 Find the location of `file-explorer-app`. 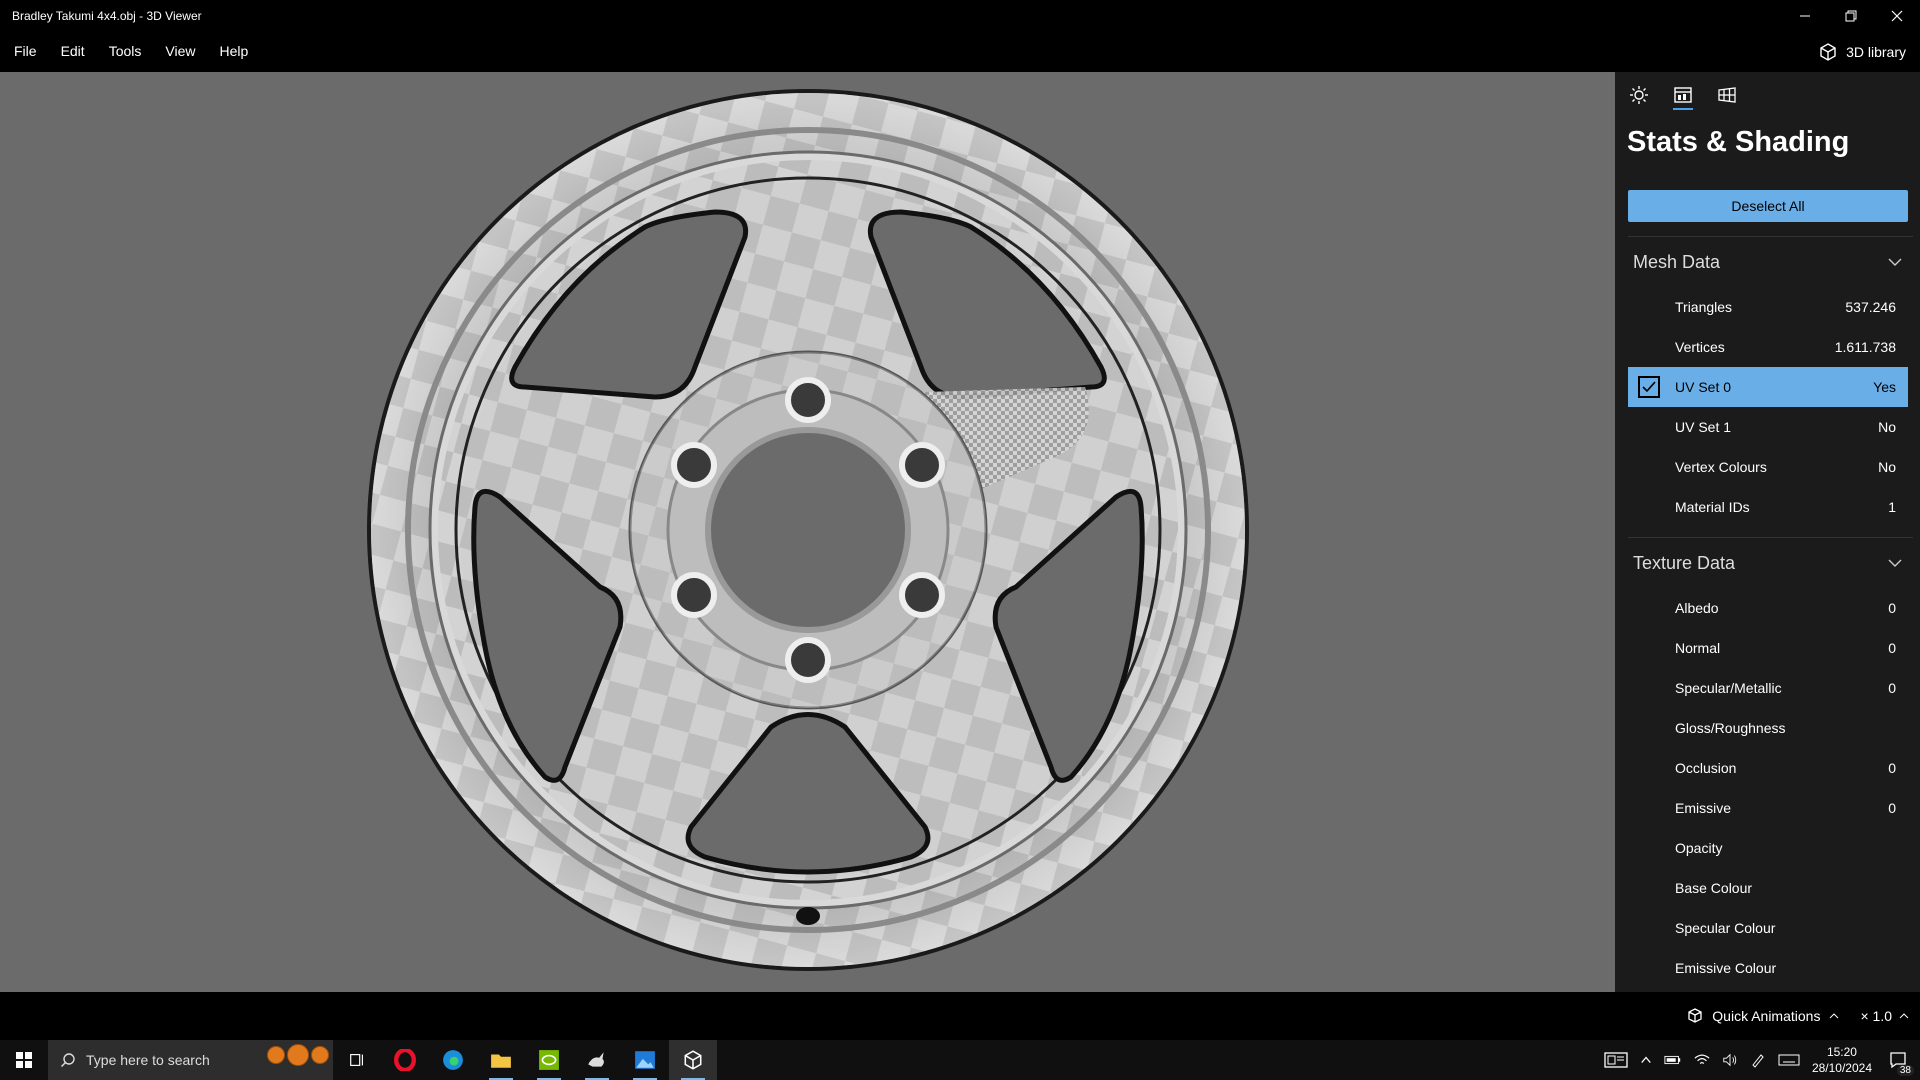

file-explorer-app is located at coordinates (501, 1060).